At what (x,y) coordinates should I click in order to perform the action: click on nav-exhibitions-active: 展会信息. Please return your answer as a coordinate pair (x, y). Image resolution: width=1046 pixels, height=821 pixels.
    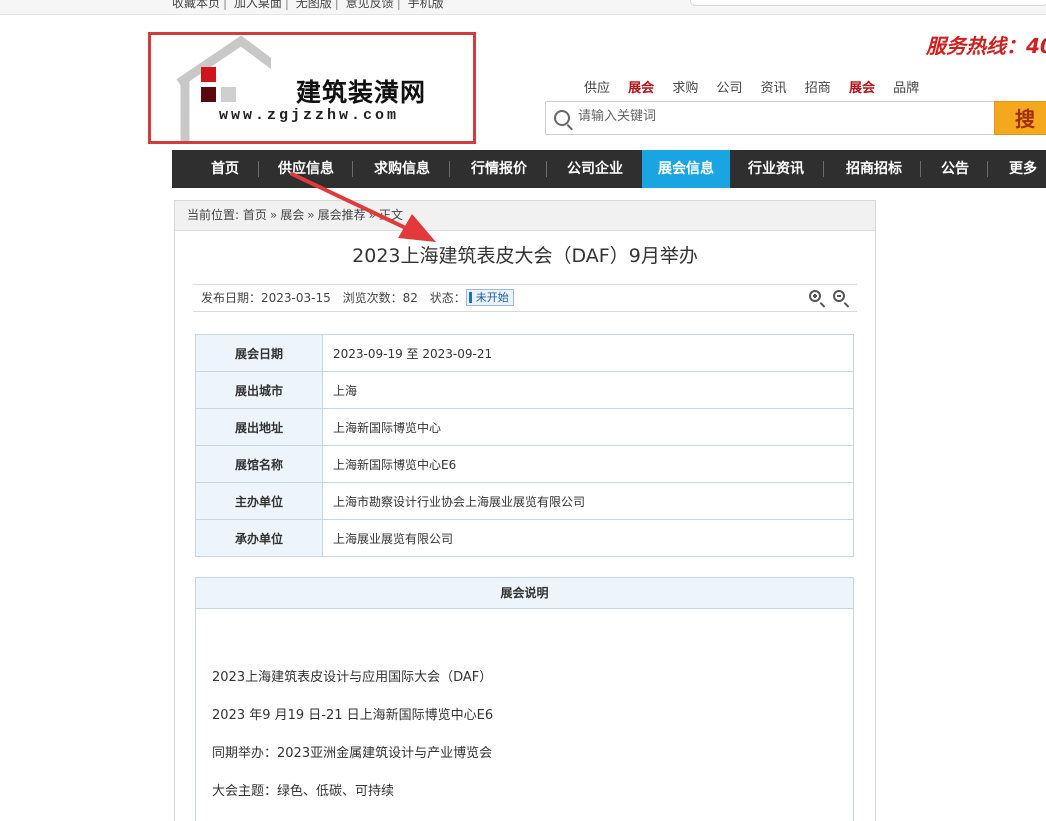
    Looking at the image, I should click on (686, 169).